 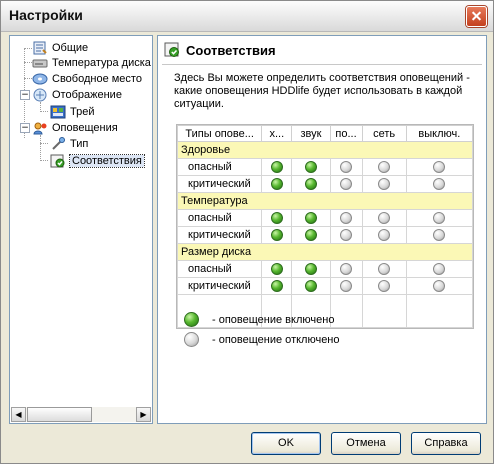 What do you see at coordinates (70, 47) in the screenshot?
I see `tree-item-label: Общие` at bounding box center [70, 47].